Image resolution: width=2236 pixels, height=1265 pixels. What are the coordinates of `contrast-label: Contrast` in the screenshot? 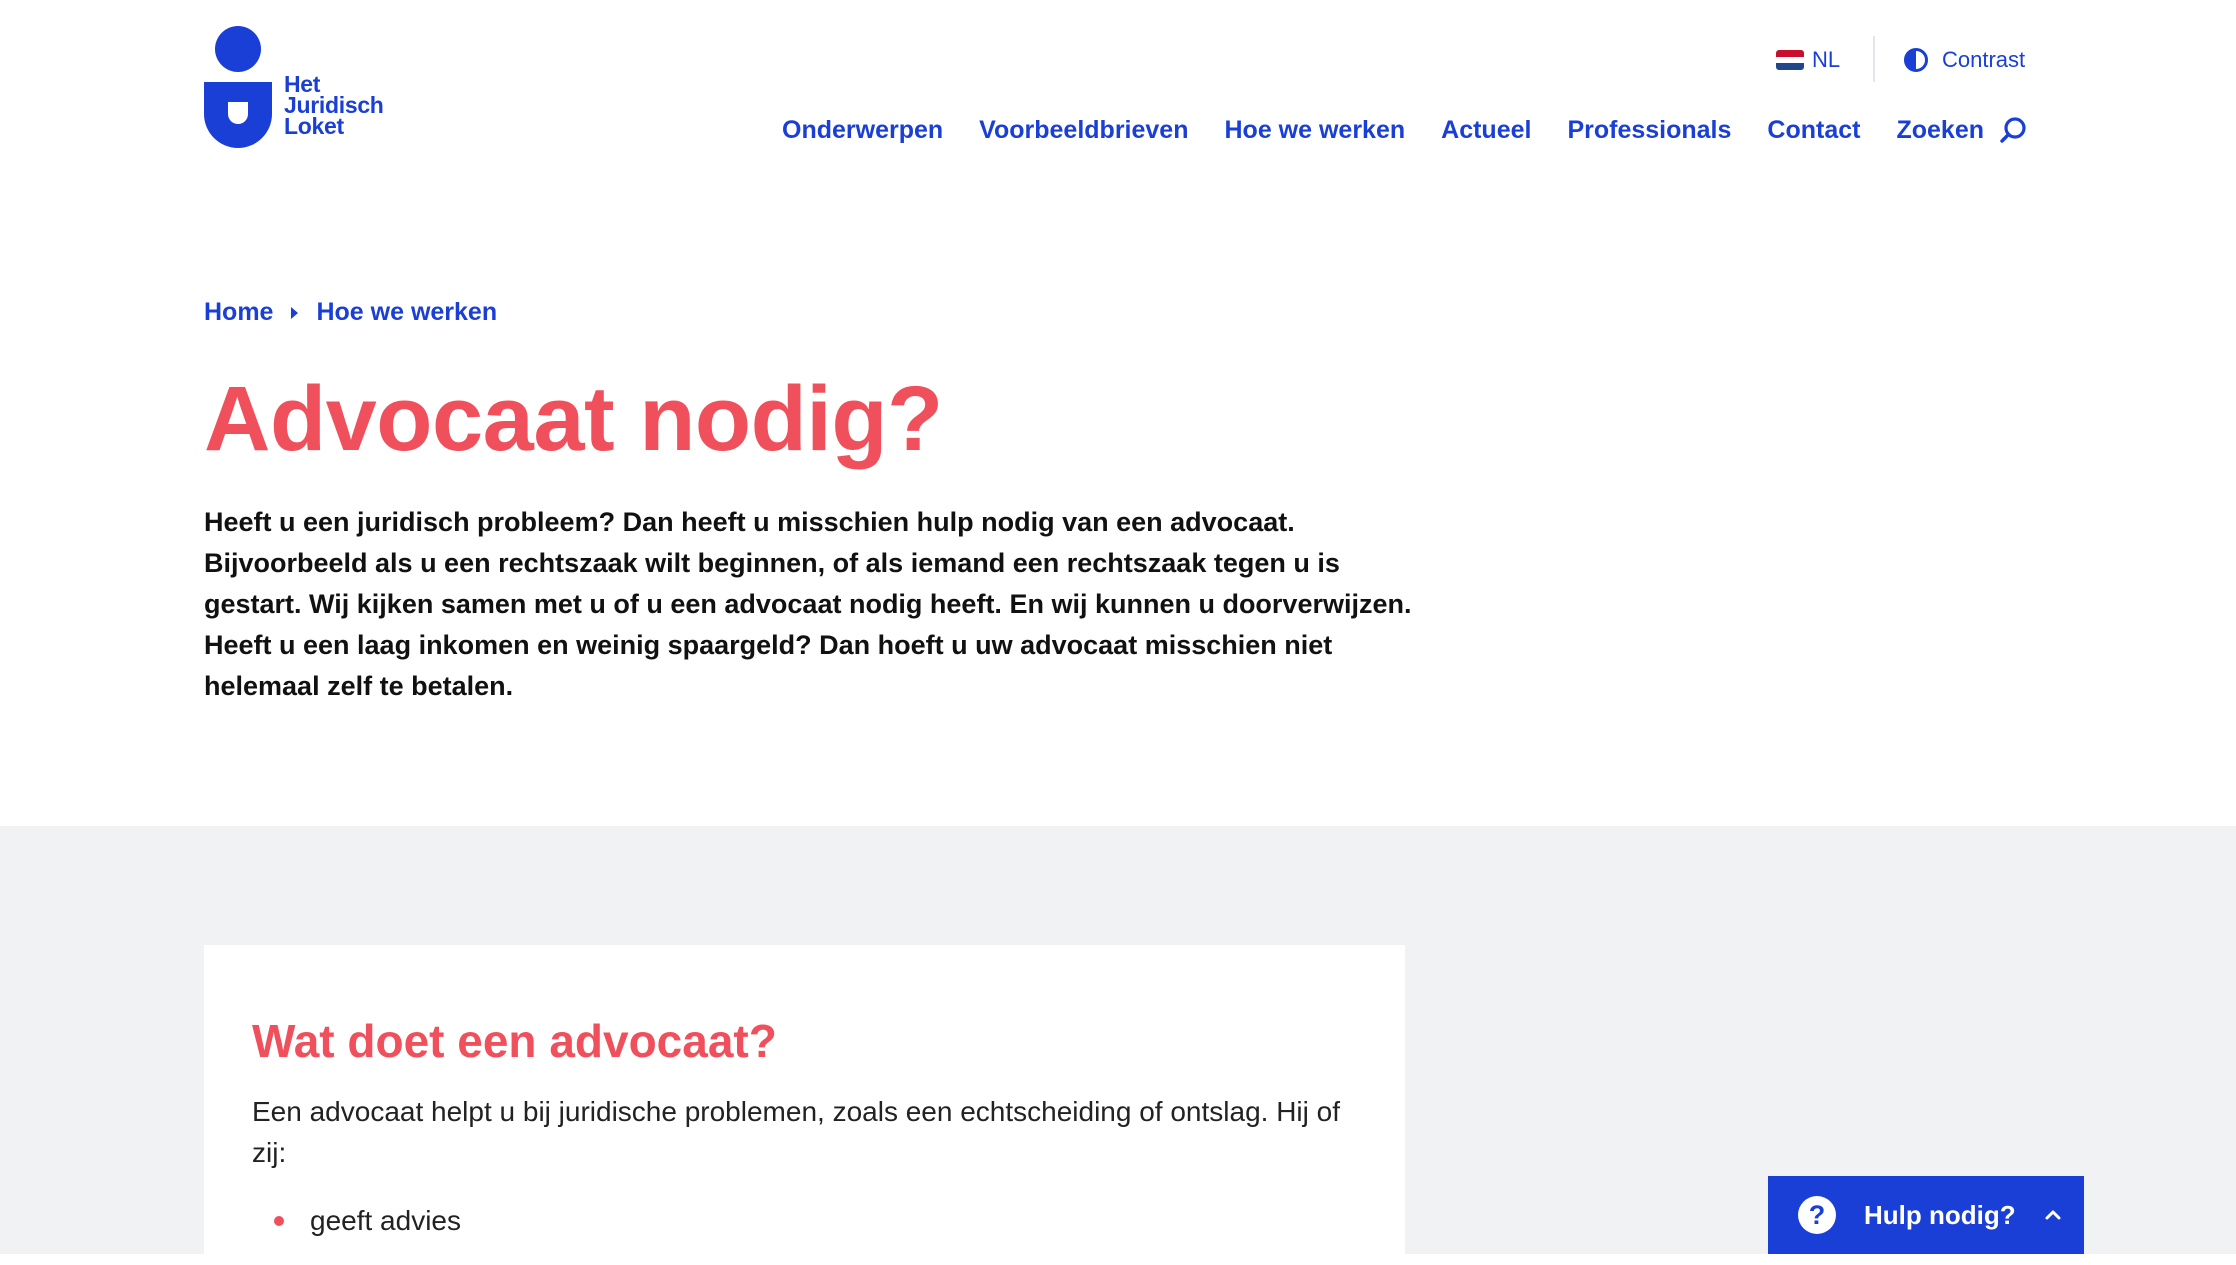 It's located at (1984, 59).